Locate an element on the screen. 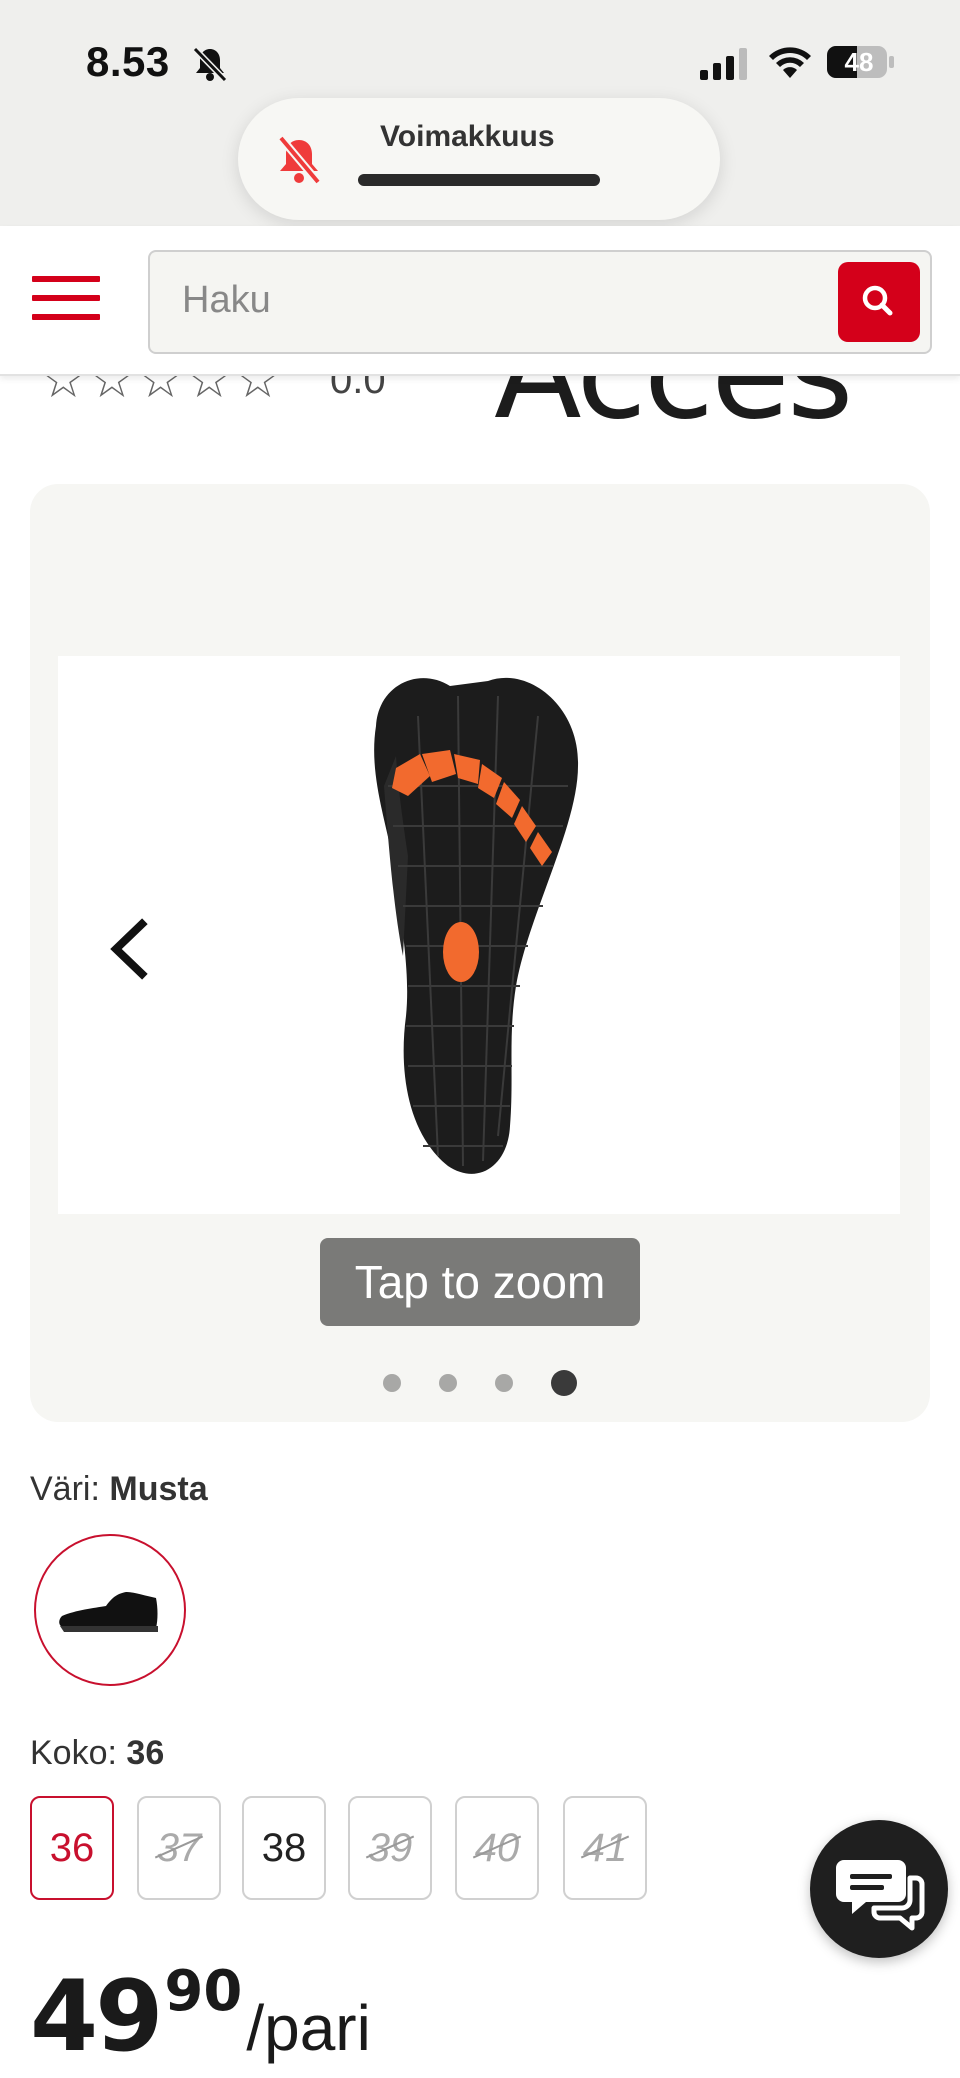 This screenshot has height=2078, width=960. search-button is located at coordinates (879, 302).